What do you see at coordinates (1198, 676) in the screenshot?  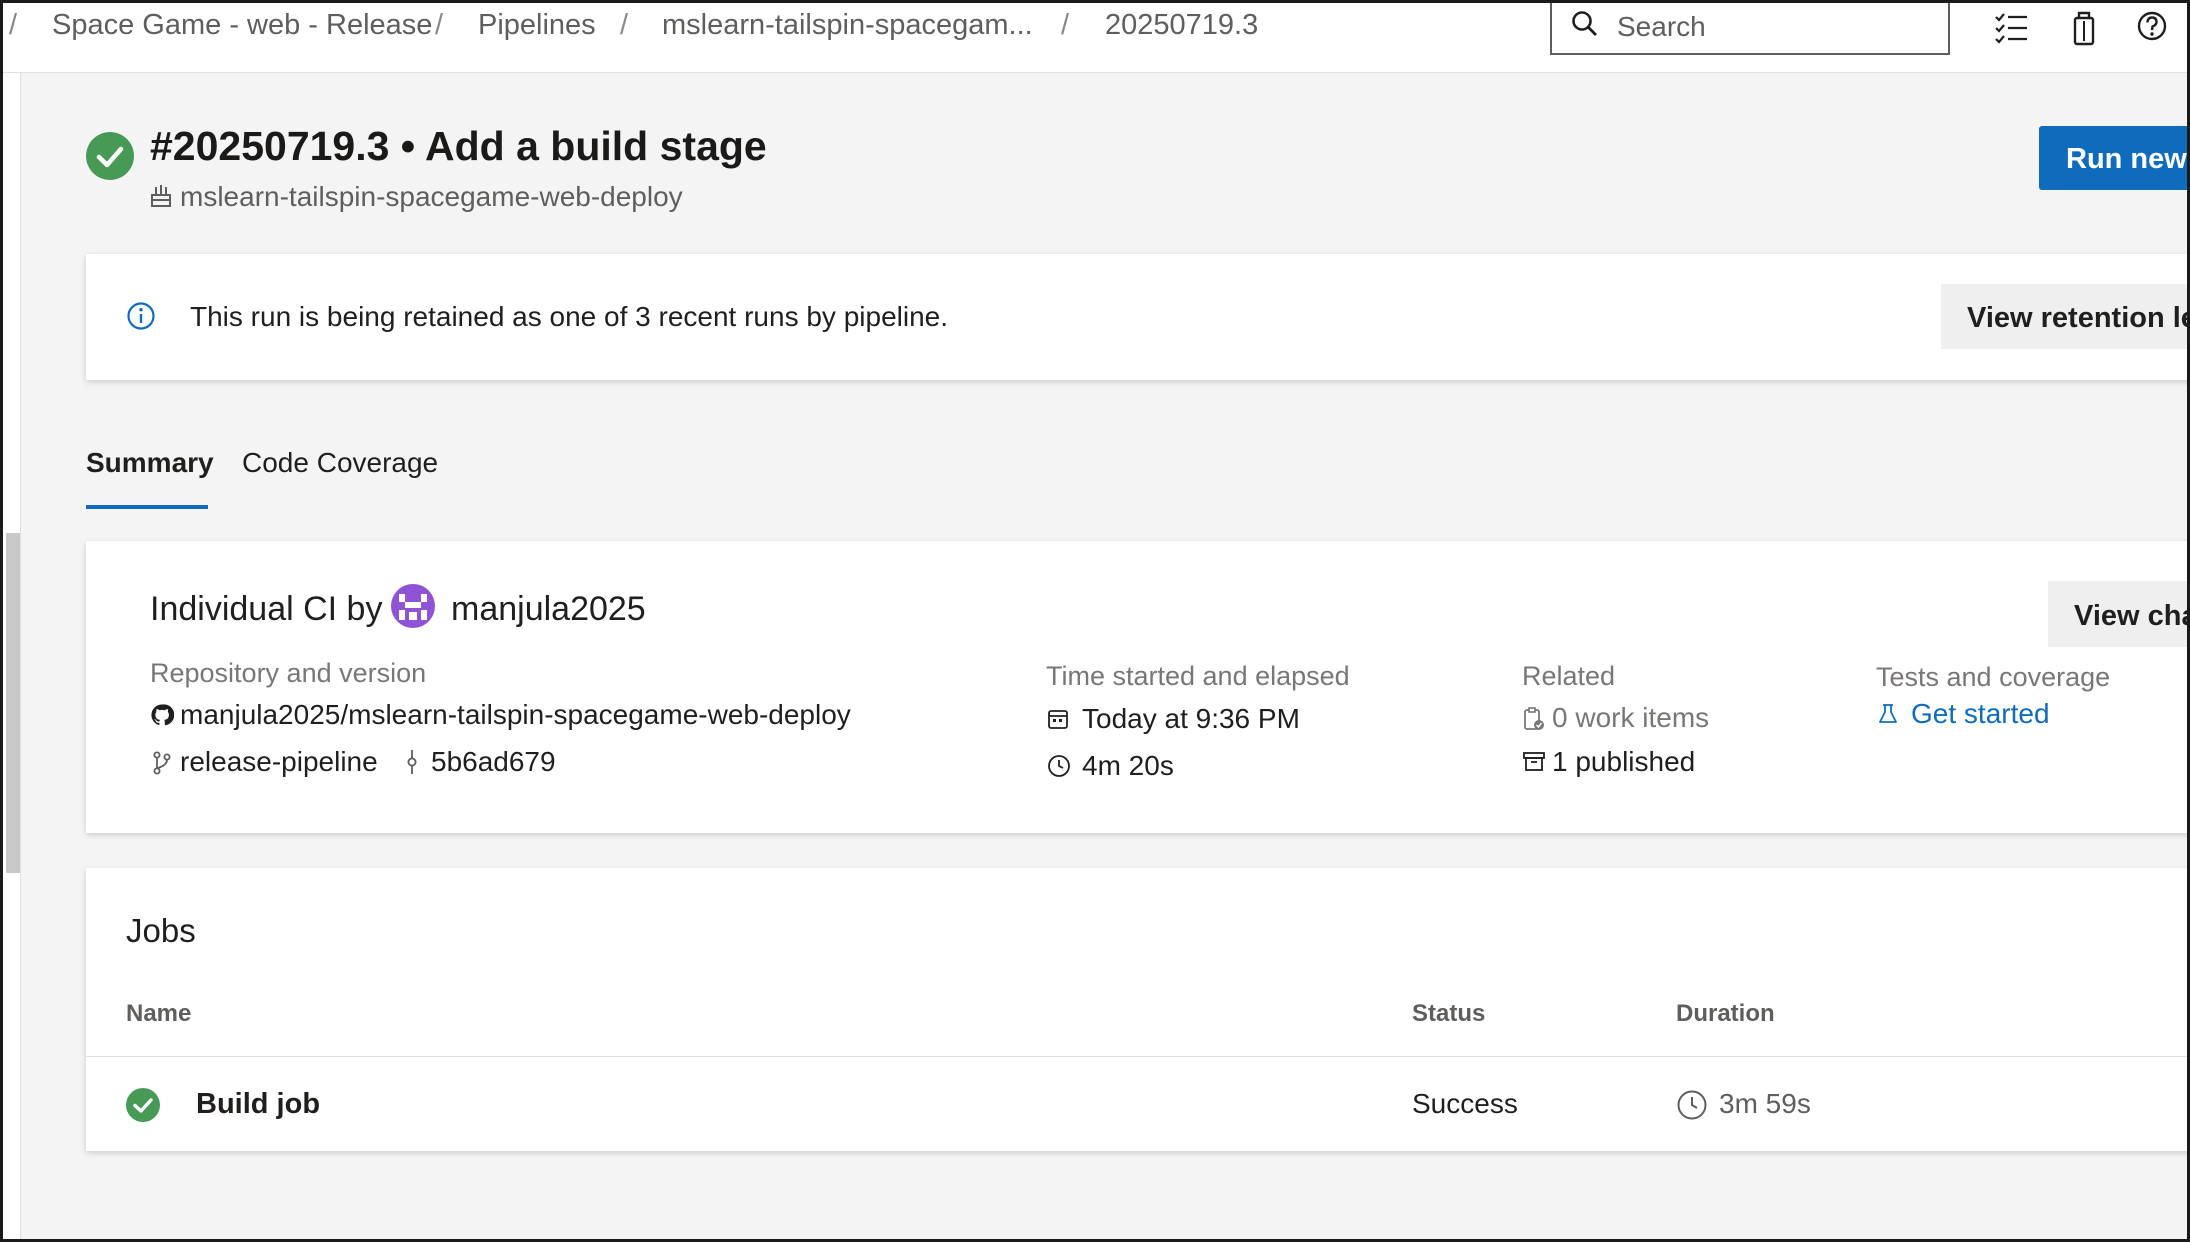 I see `time-label: Time started and elapsed` at bounding box center [1198, 676].